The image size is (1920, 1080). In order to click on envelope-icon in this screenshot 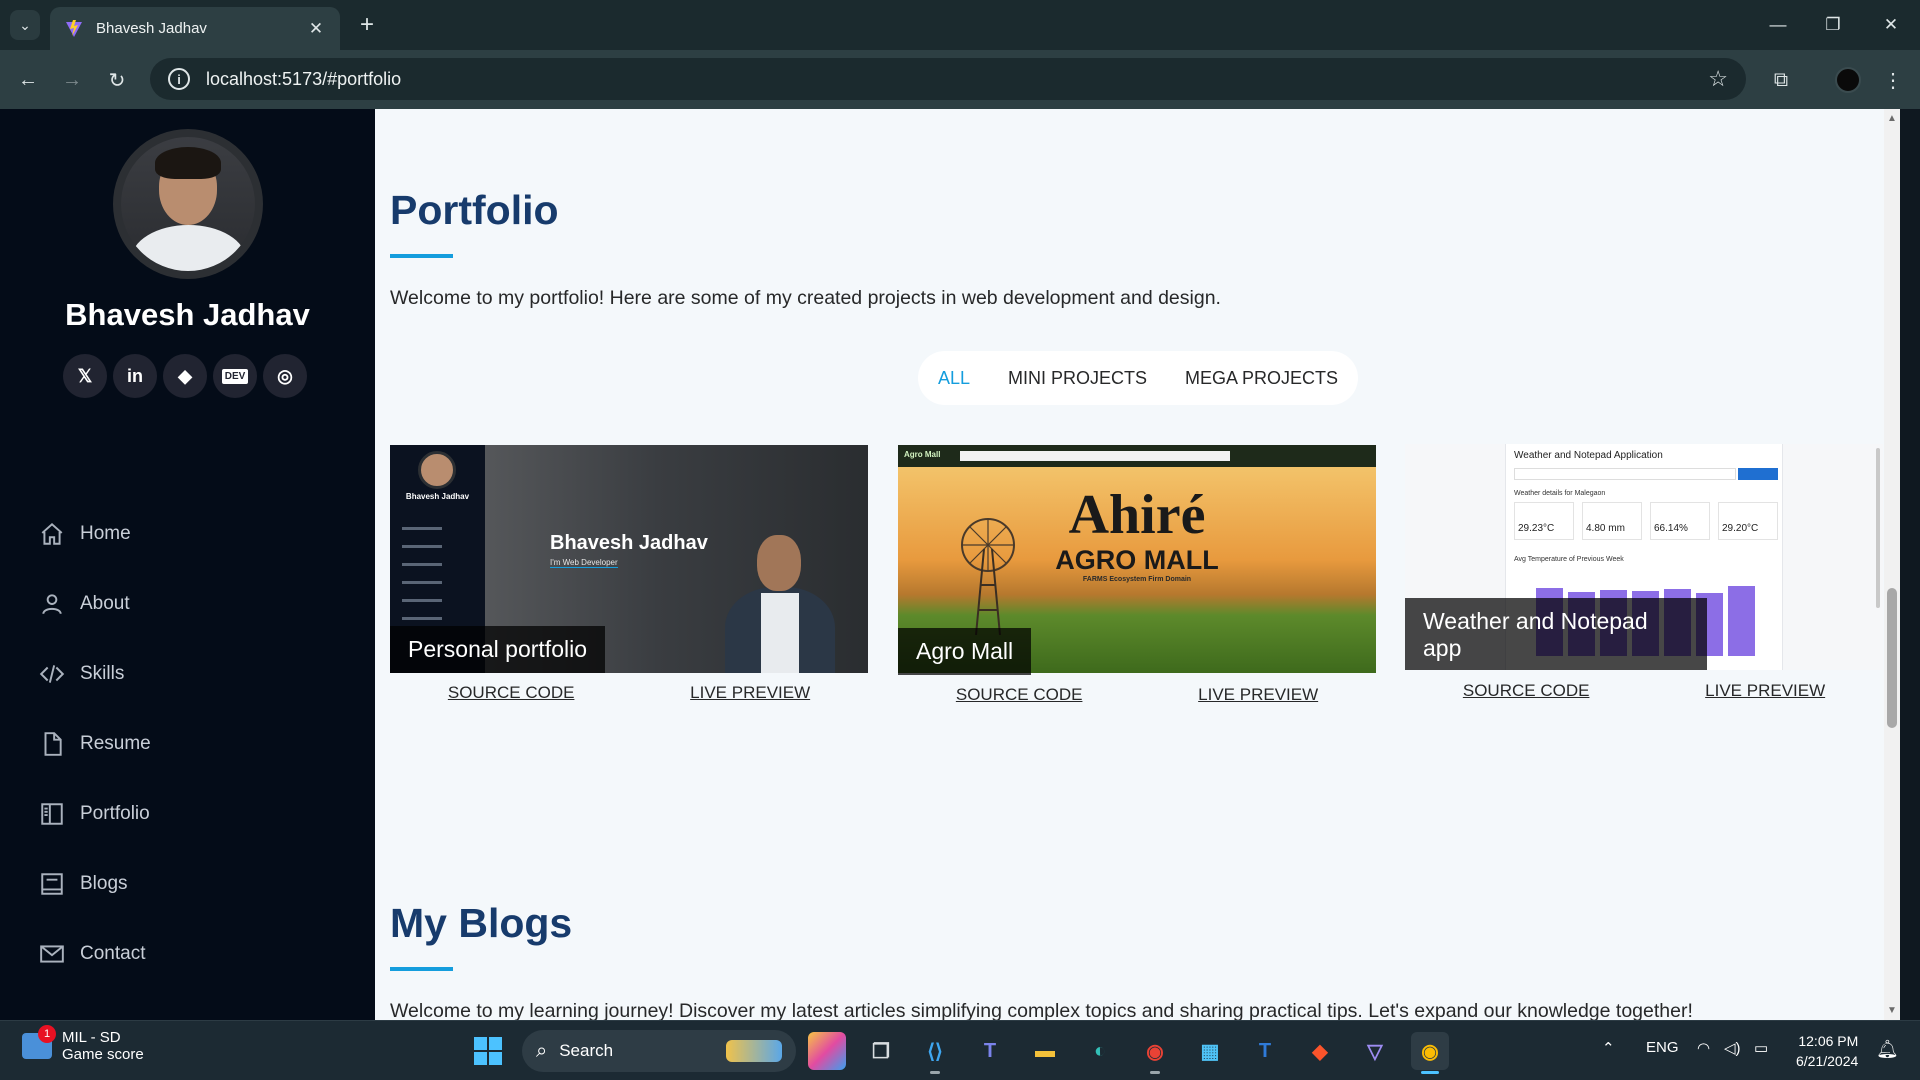, I will do `click(52, 954)`.